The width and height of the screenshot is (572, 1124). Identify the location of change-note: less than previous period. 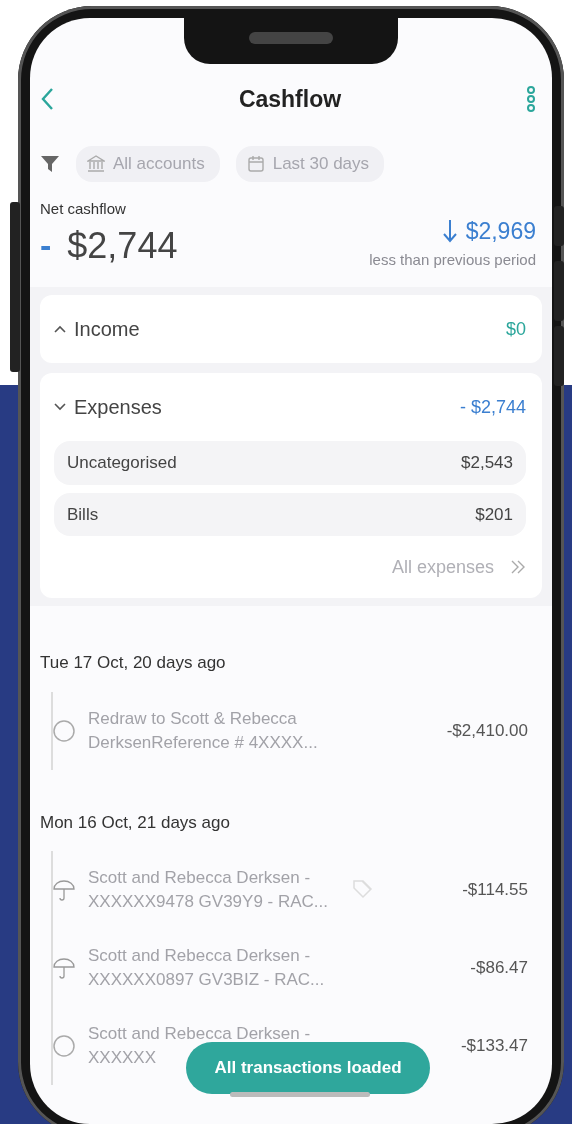
(452, 259).